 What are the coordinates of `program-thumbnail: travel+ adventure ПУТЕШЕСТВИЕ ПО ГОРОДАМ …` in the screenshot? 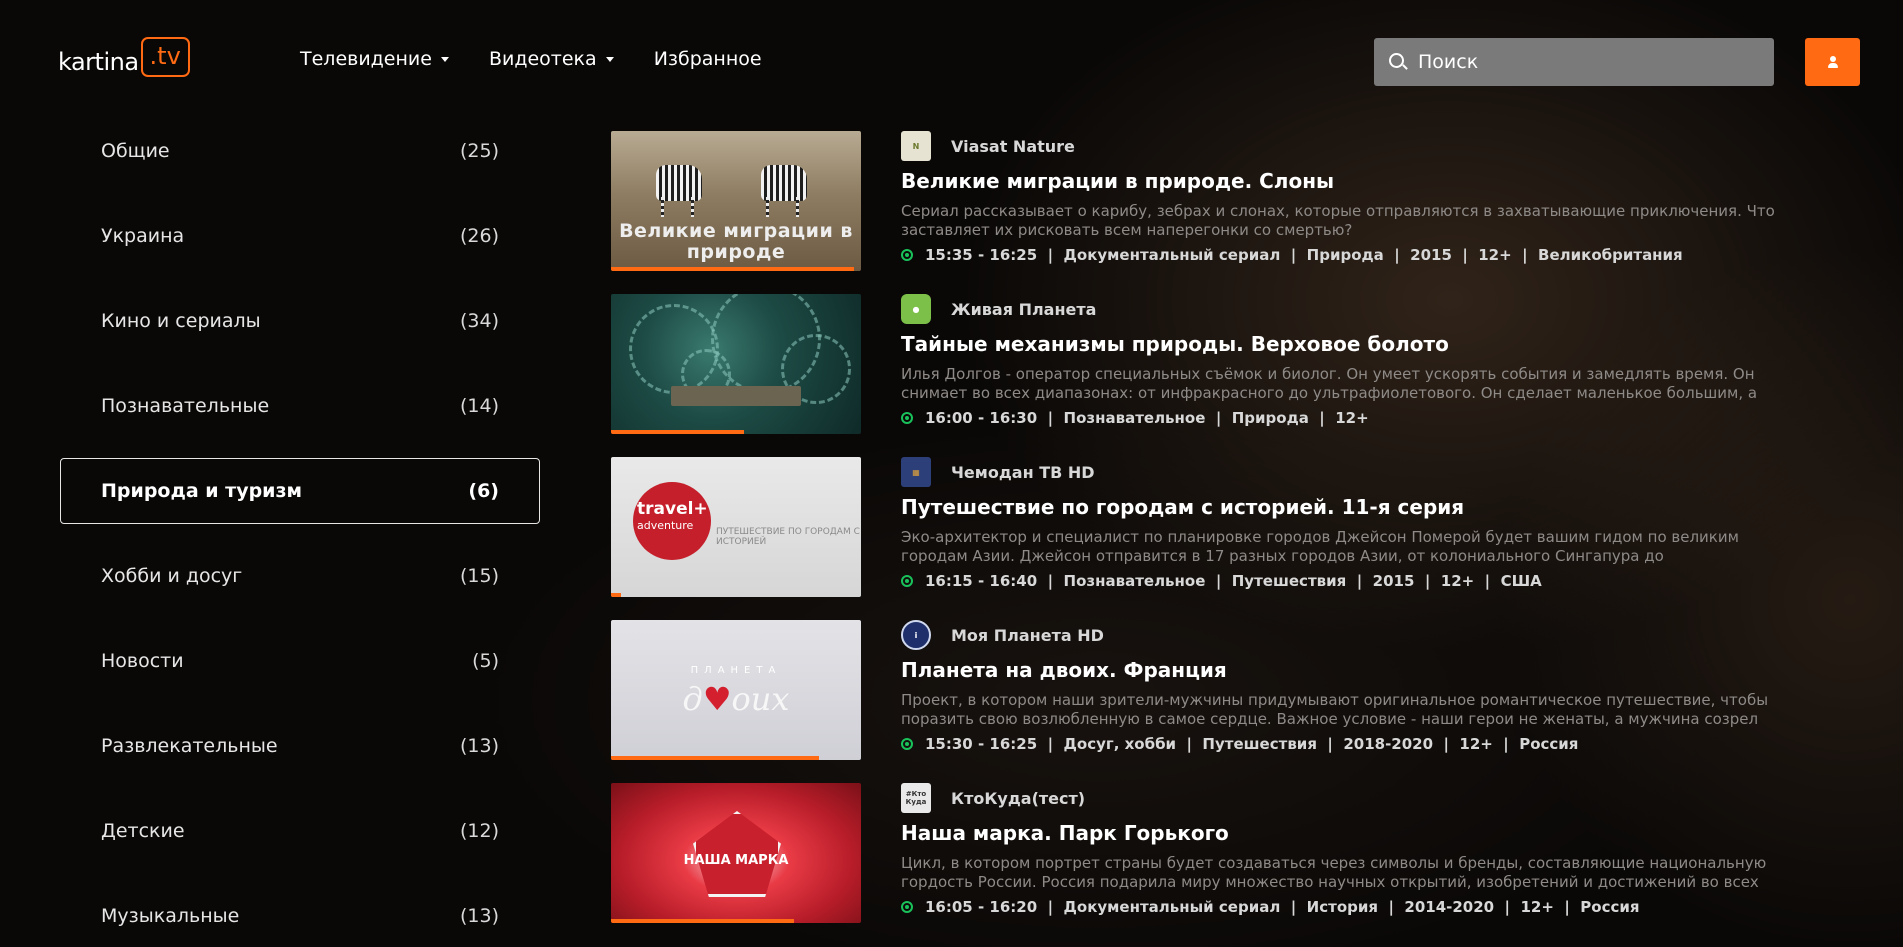 It's located at (736, 527).